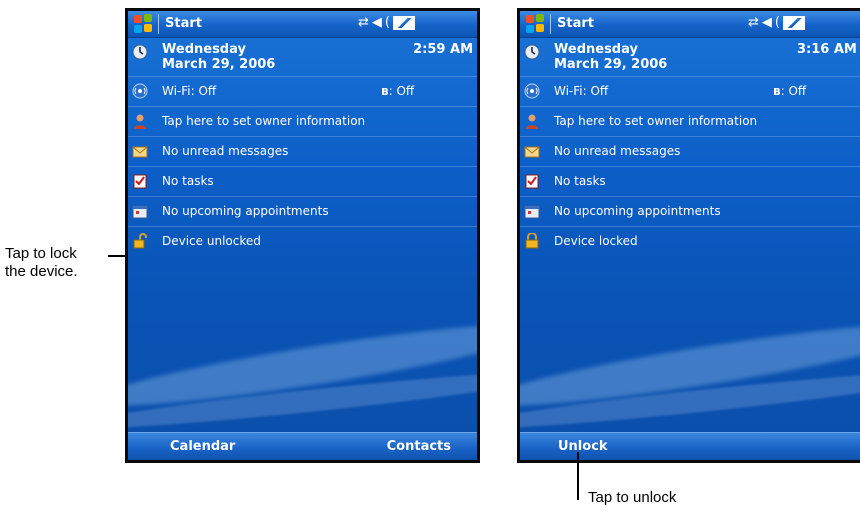 The height and width of the screenshot is (512, 860). Describe the element at coordinates (596, 241) in the screenshot. I see `device-status-label: Device locked` at that location.